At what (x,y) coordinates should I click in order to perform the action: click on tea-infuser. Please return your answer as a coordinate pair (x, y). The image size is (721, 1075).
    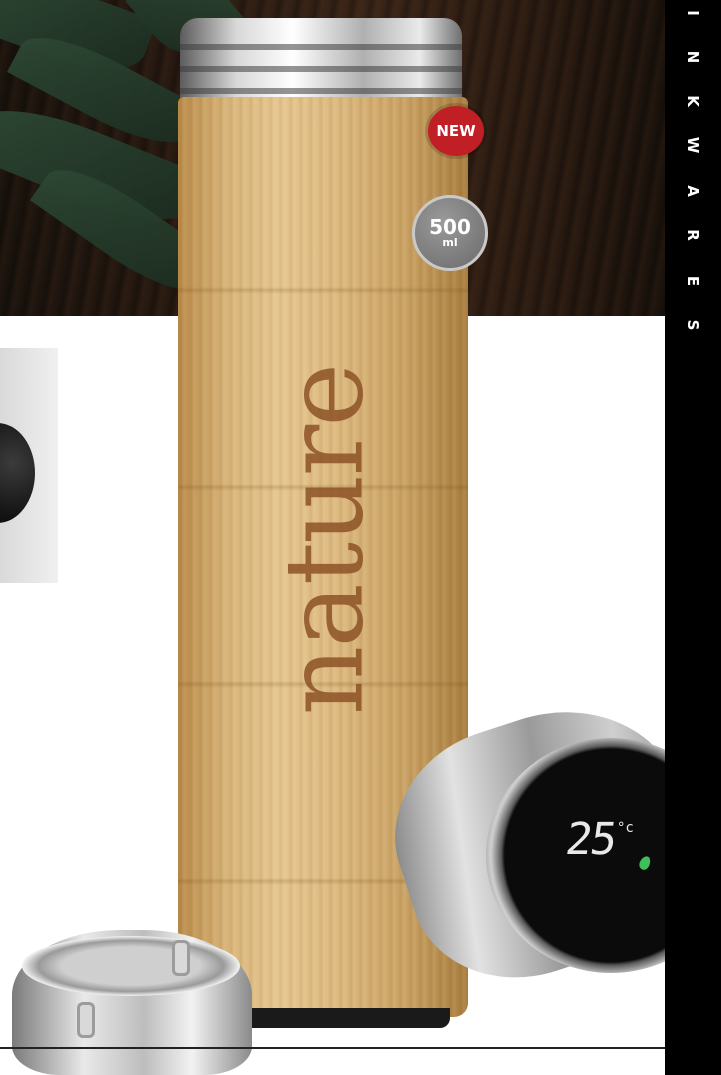
    Looking at the image, I should click on (132, 1002).